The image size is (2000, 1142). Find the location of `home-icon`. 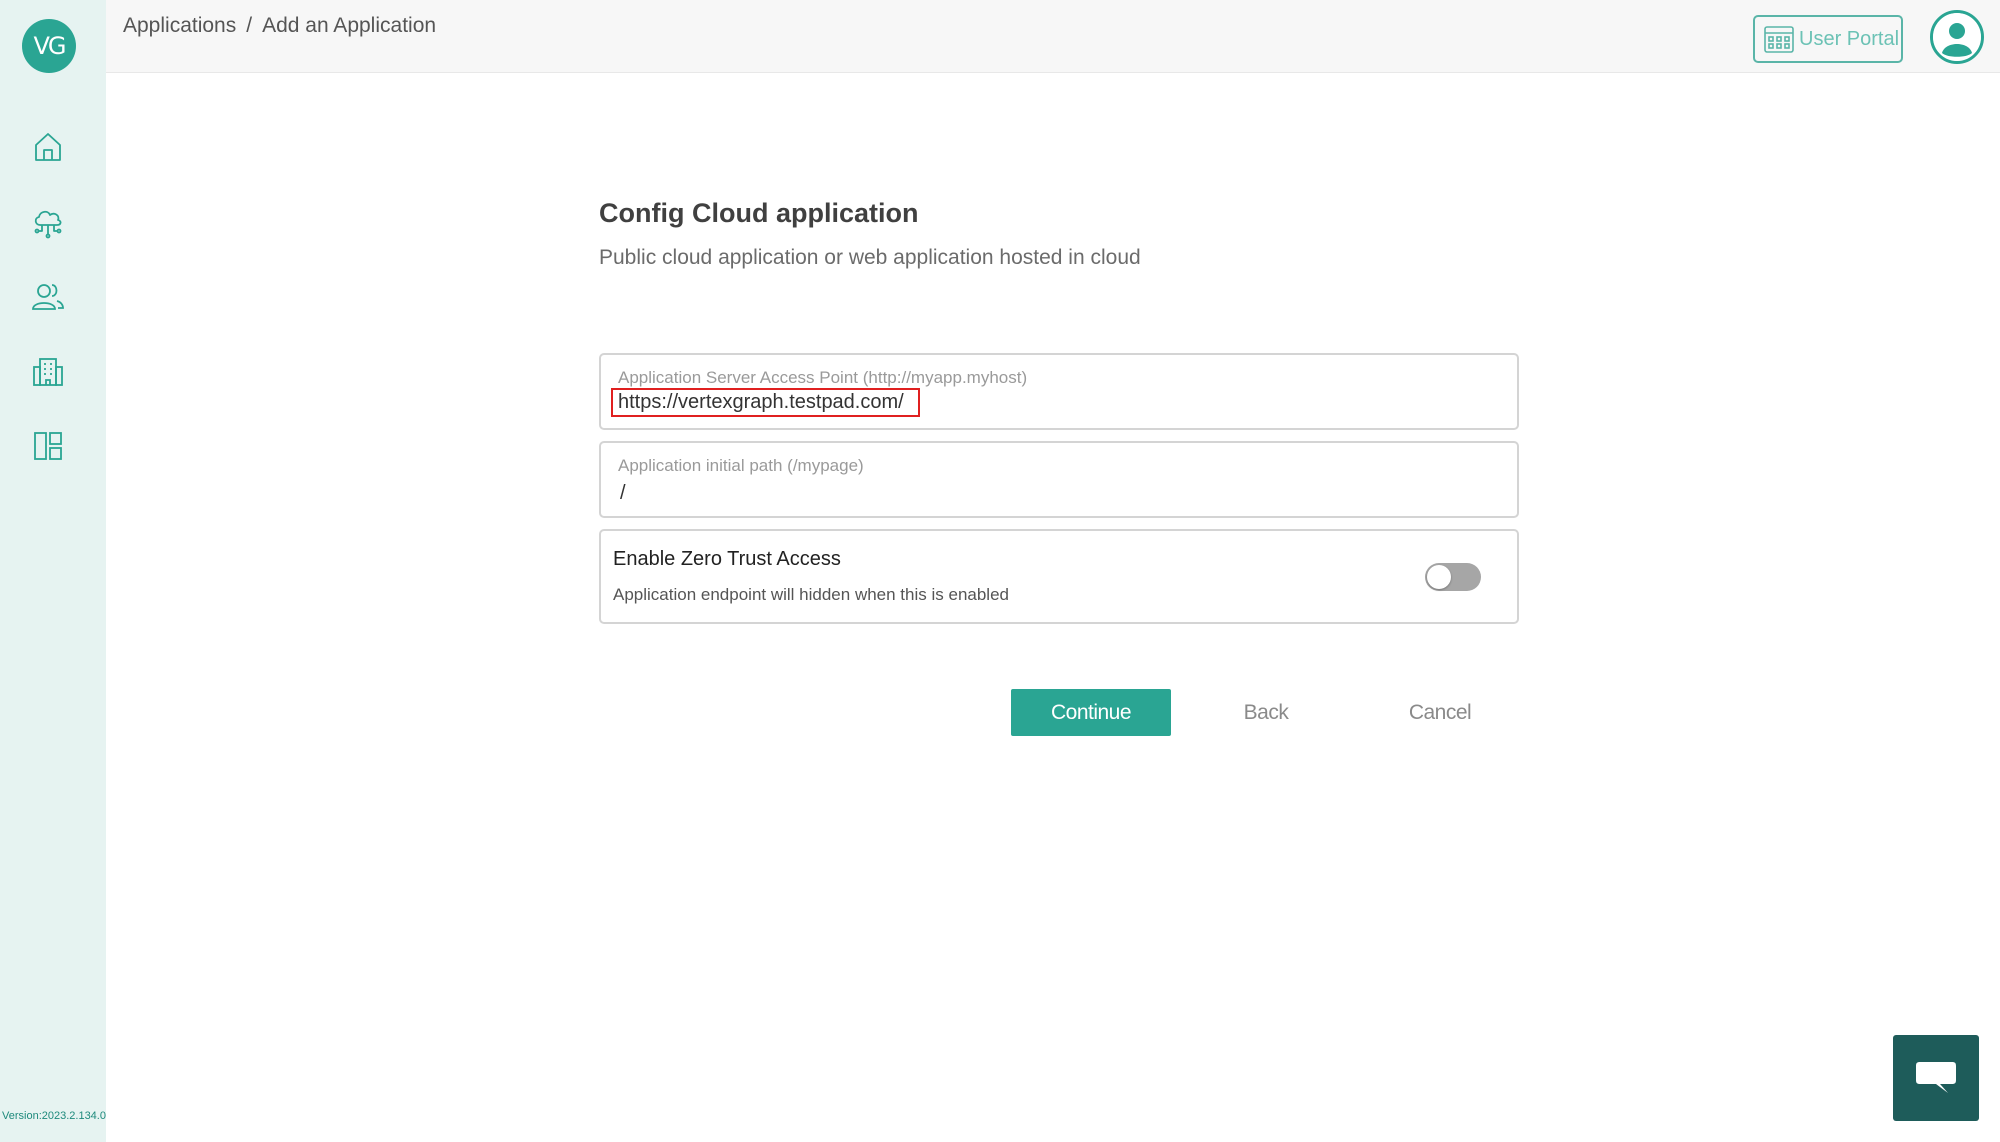

home-icon is located at coordinates (48, 147).